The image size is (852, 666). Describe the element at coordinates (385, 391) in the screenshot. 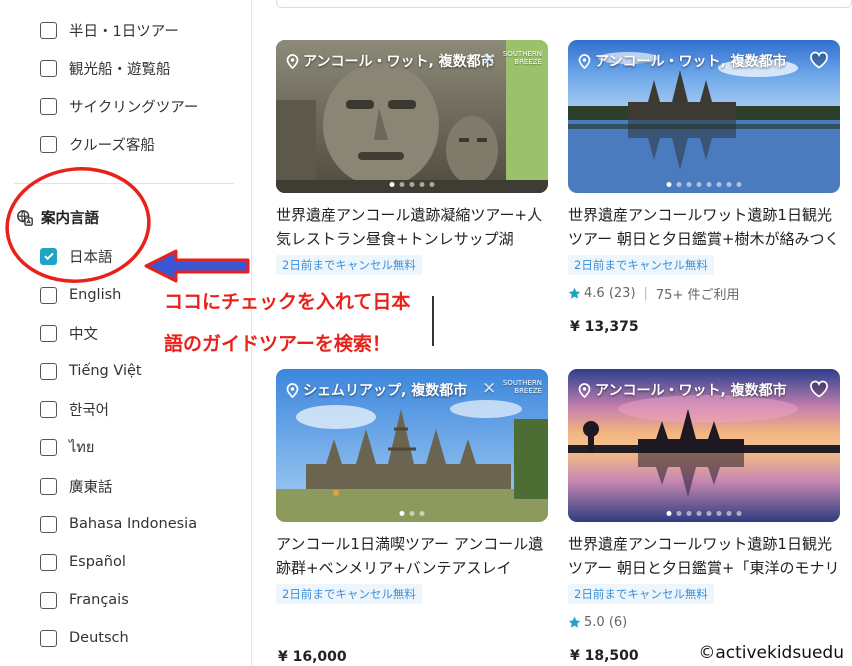

I see `tour-location-text: シェムリアップ, 複数都市` at that location.